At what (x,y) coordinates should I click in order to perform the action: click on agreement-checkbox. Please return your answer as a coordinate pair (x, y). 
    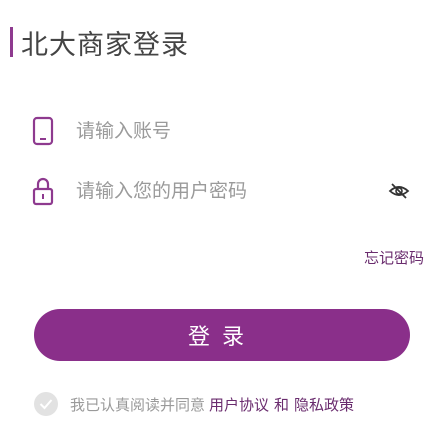
    Looking at the image, I should click on (46, 404).